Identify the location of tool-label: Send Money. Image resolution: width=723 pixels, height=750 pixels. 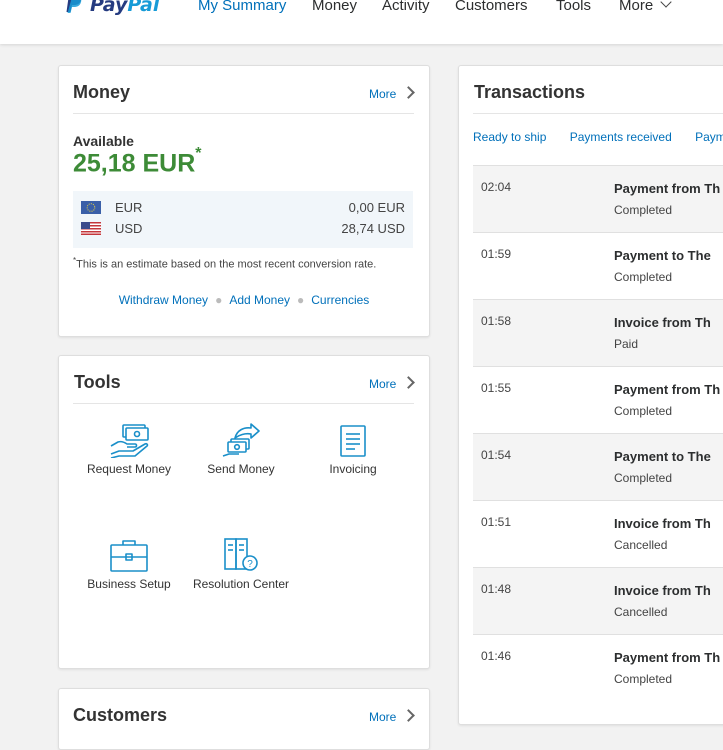
(241, 469).